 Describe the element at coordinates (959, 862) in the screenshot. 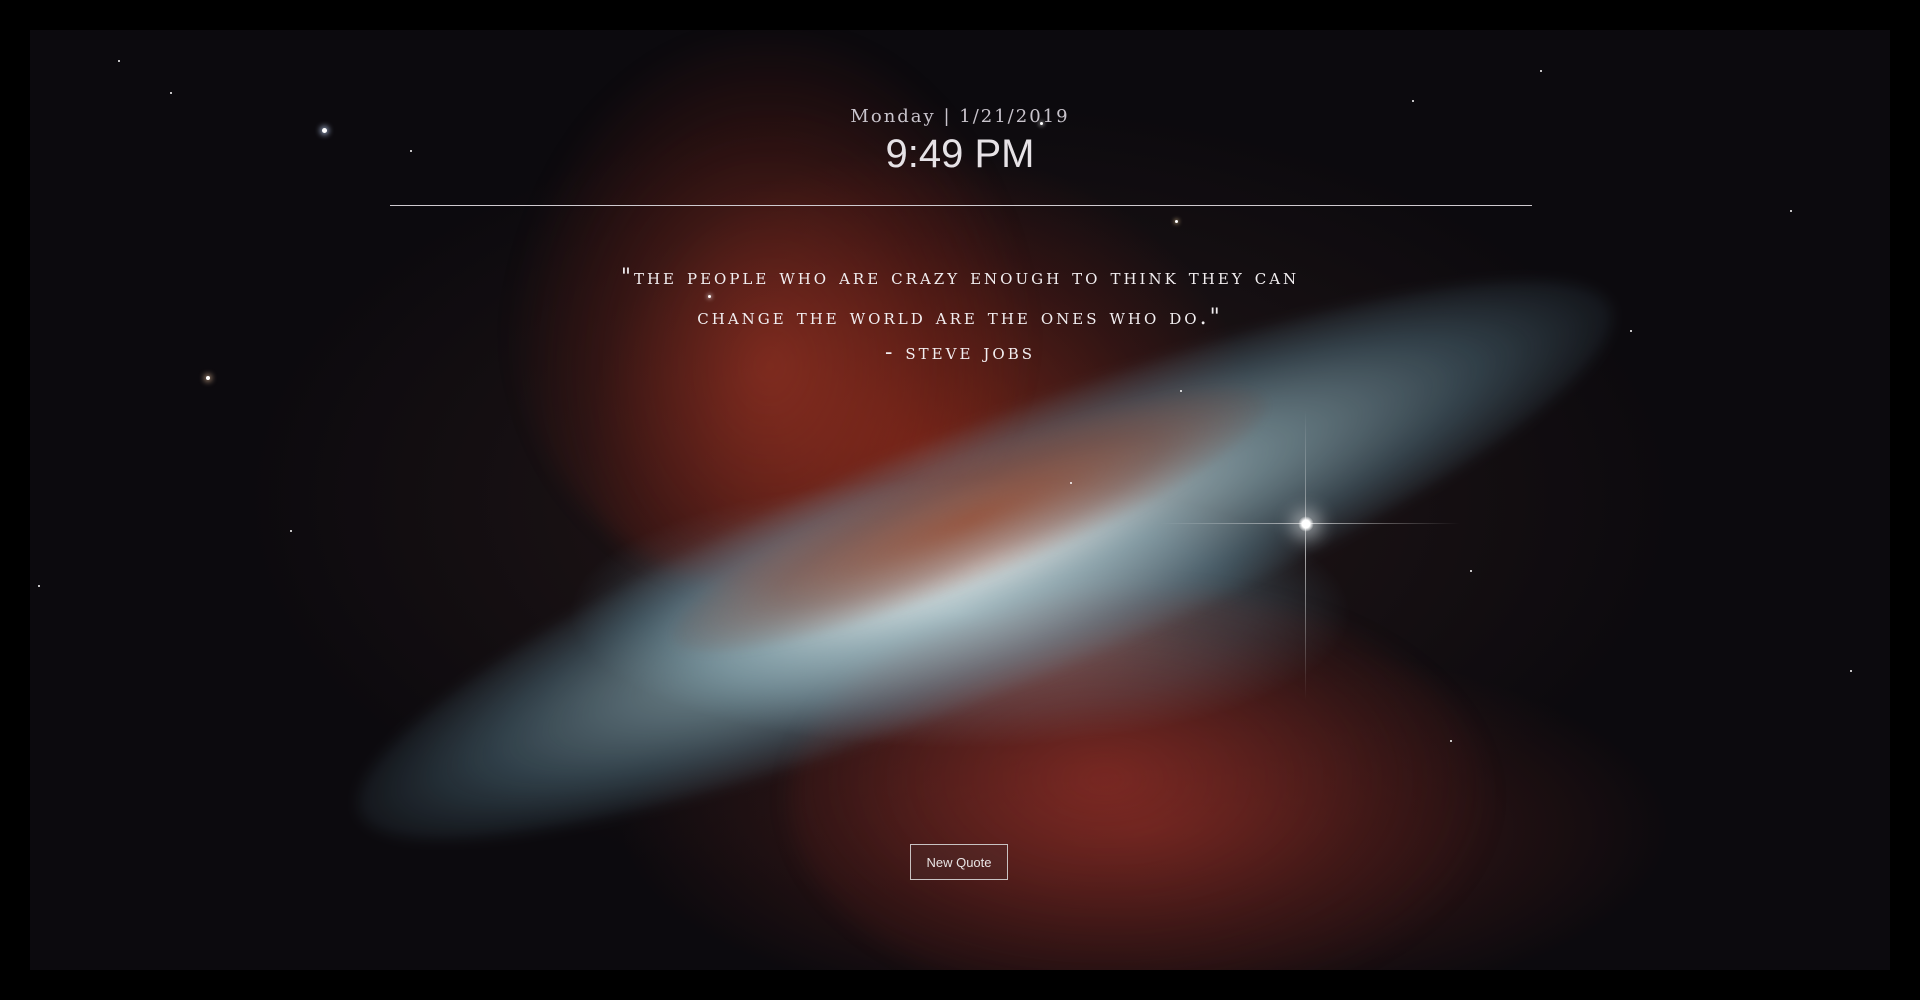

I see `new-quote-button: New Quote` at that location.